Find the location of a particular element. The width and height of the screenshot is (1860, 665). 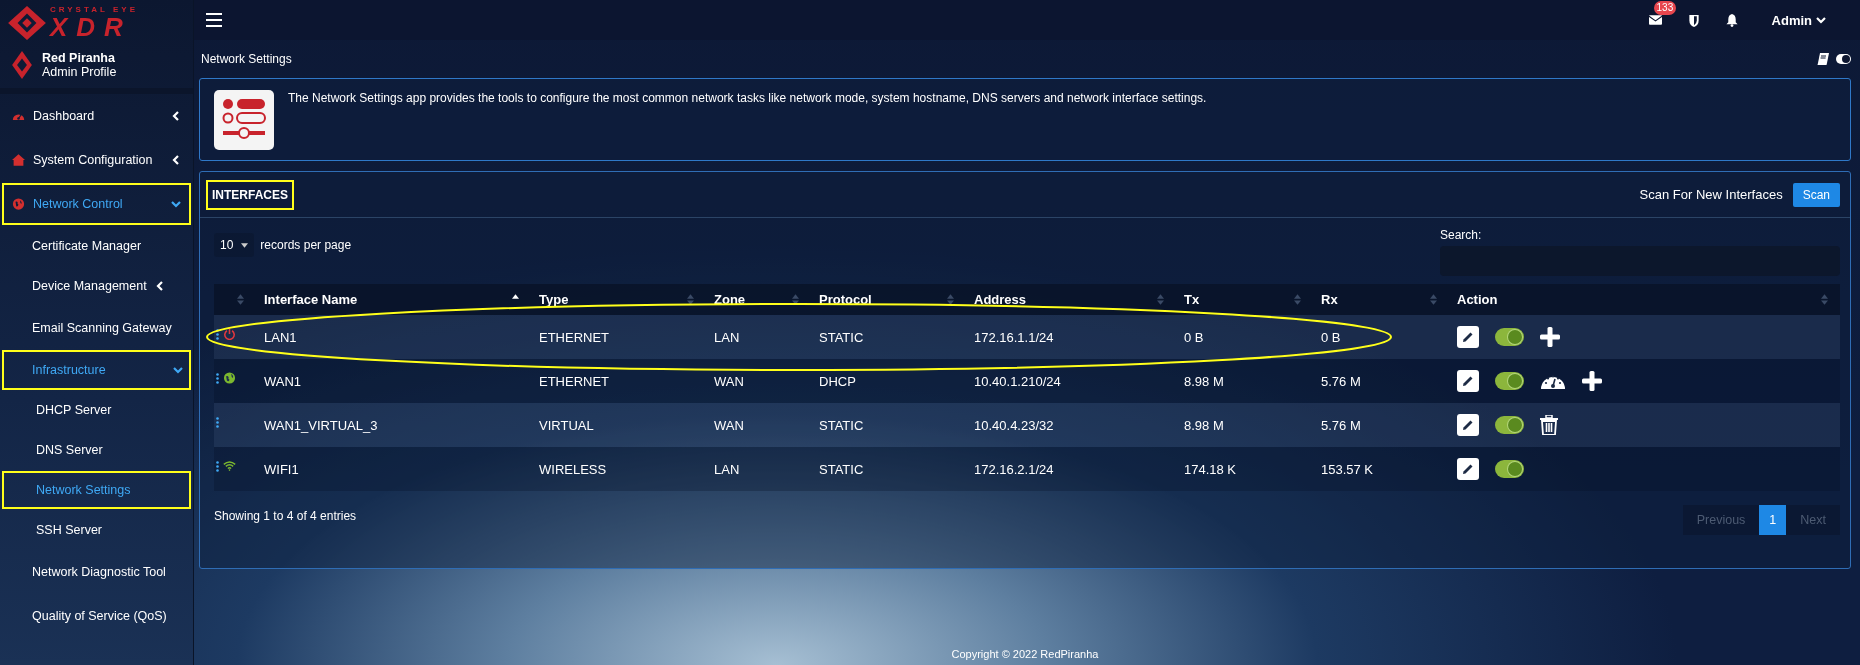

column-header: Tx is located at coordinates (1244, 299).